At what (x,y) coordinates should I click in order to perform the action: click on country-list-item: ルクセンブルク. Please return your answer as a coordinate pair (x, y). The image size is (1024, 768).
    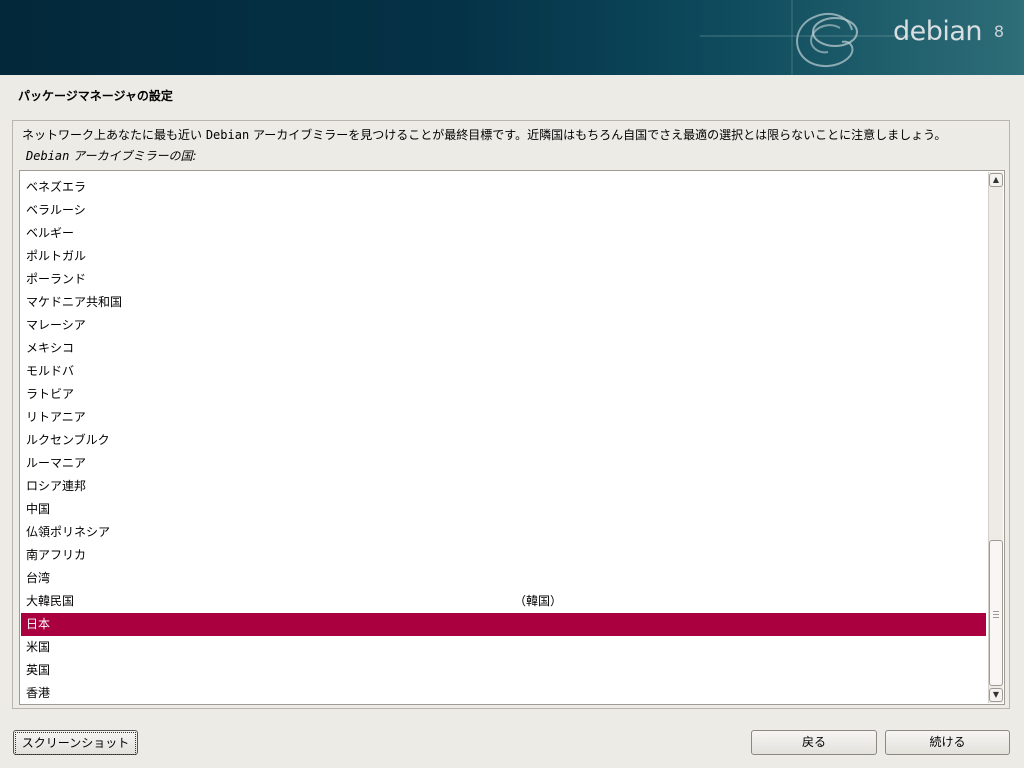
    Looking at the image, I should click on (503, 440).